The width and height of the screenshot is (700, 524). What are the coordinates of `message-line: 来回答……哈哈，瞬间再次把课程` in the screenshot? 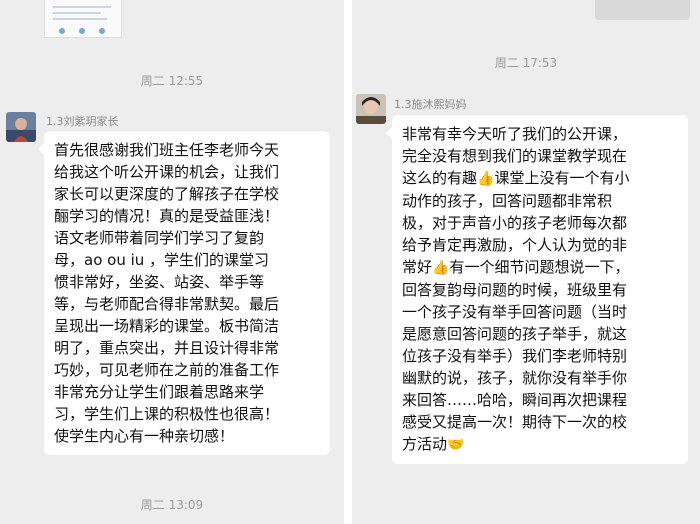 It's located at (540, 400).